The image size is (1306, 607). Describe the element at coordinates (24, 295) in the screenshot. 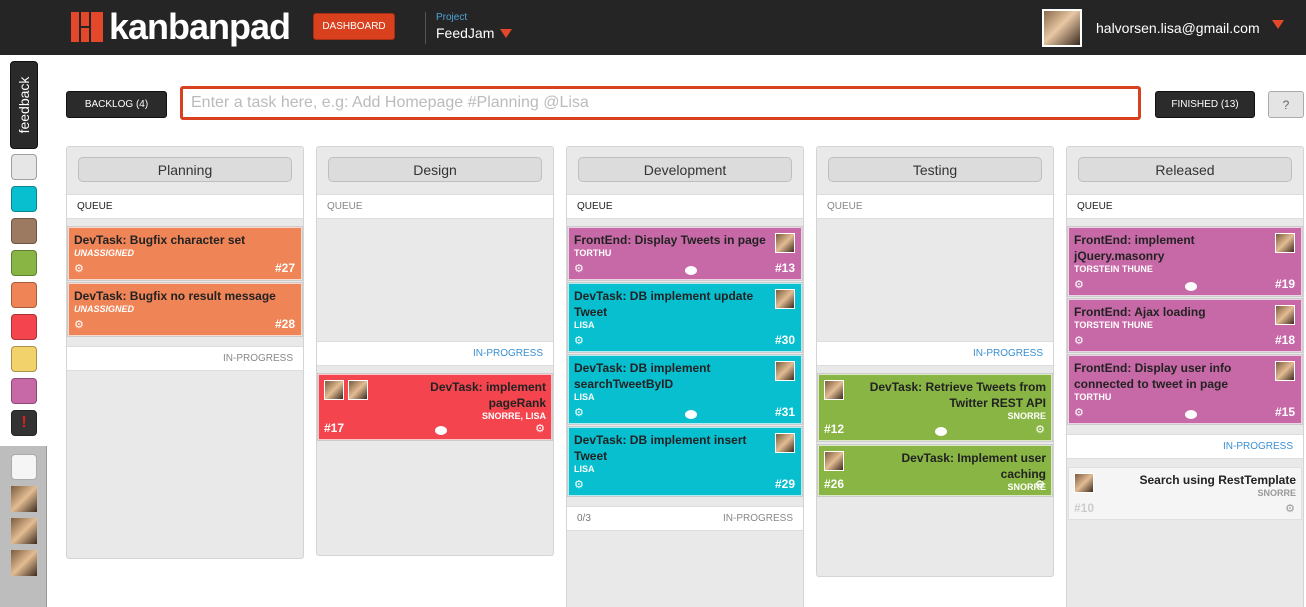

I see `color-filter-orange` at that location.